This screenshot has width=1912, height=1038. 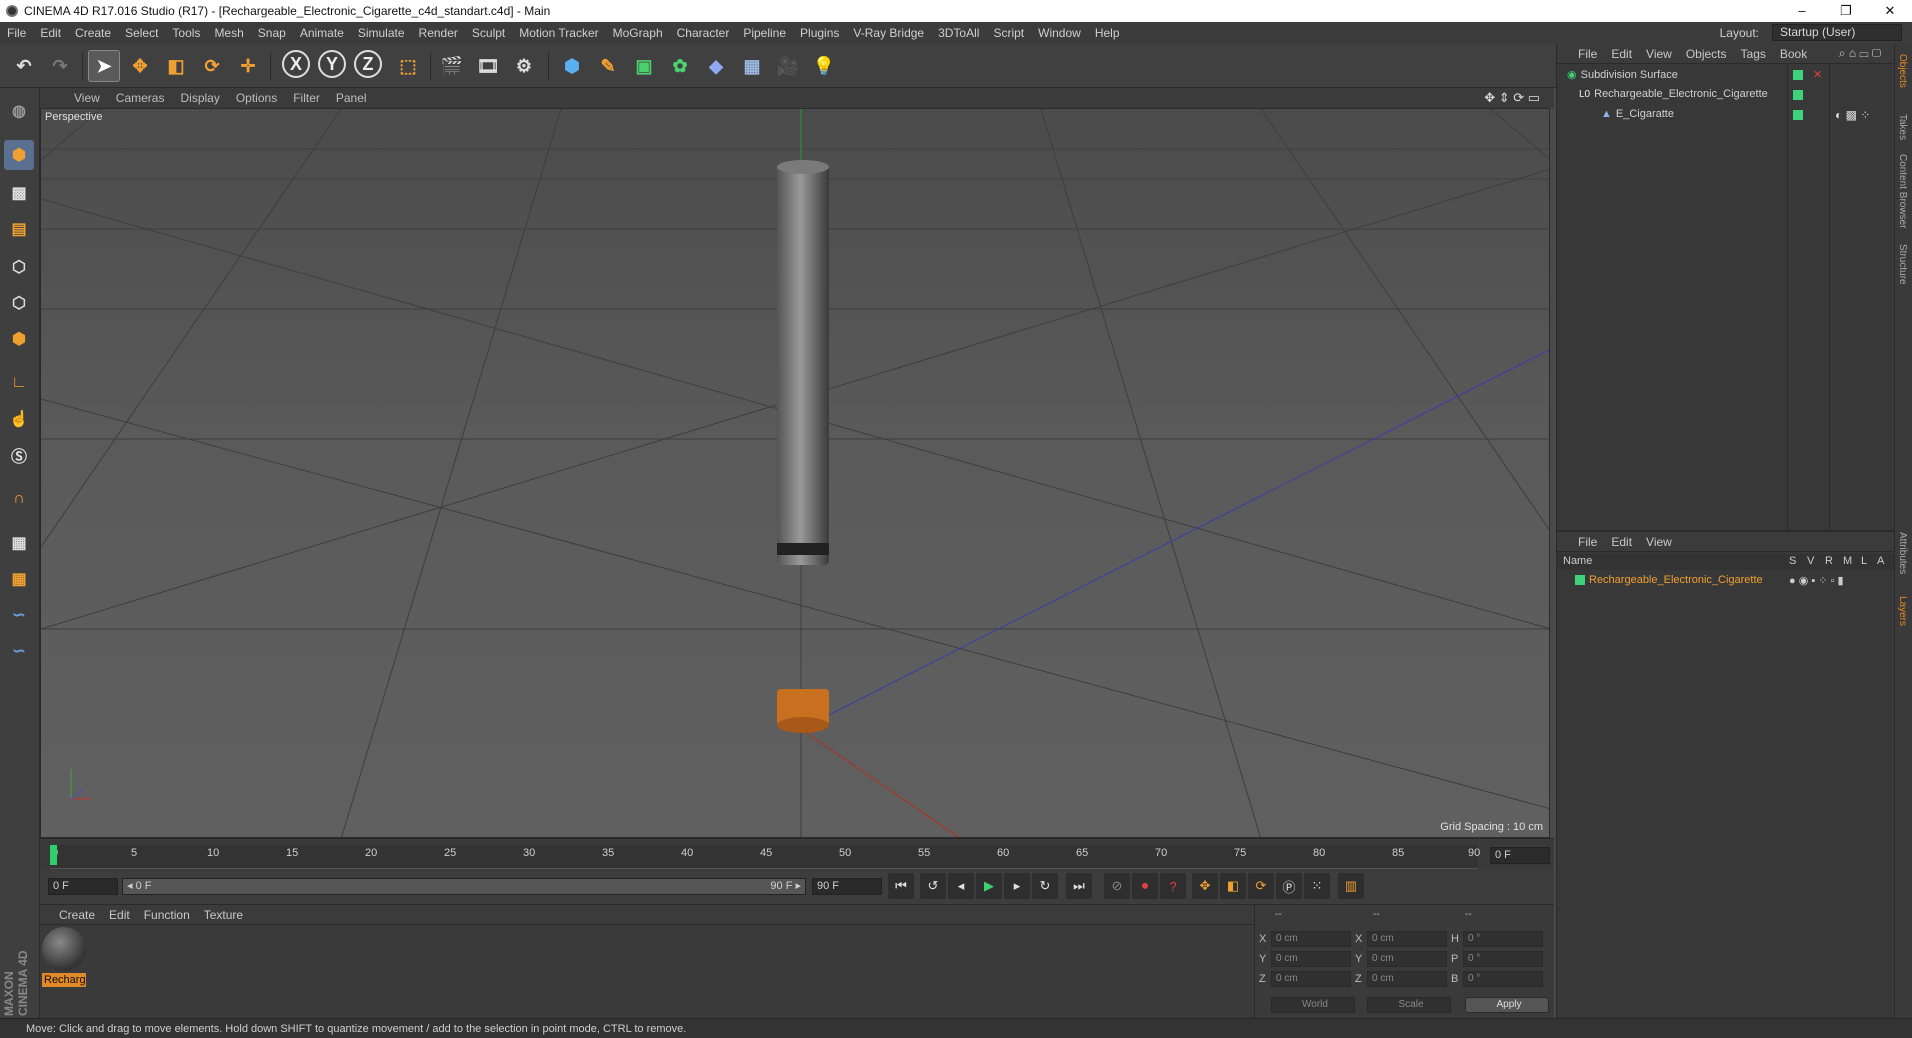 What do you see at coordinates (1706, 54) in the screenshot?
I see `objects-menu-objects: Objects` at bounding box center [1706, 54].